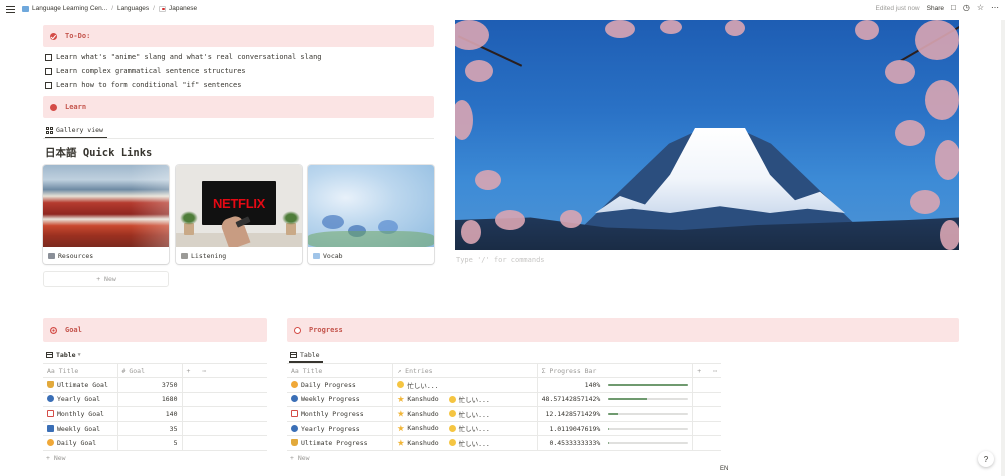 The height and width of the screenshot is (476, 1005). Describe the element at coordinates (1003, 248) in the screenshot. I see `scrollbar` at that location.